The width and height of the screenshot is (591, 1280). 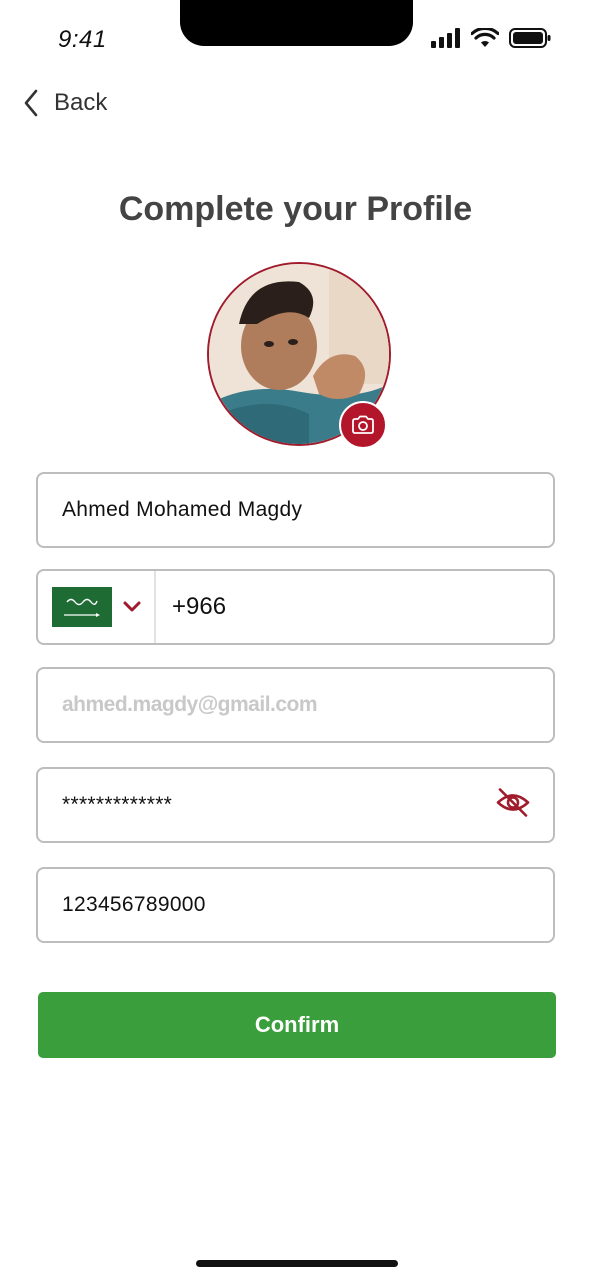 What do you see at coordinates (82, 615) in the screenshot?
I see `flag-sword-icon` at bounding box center [82, 615].